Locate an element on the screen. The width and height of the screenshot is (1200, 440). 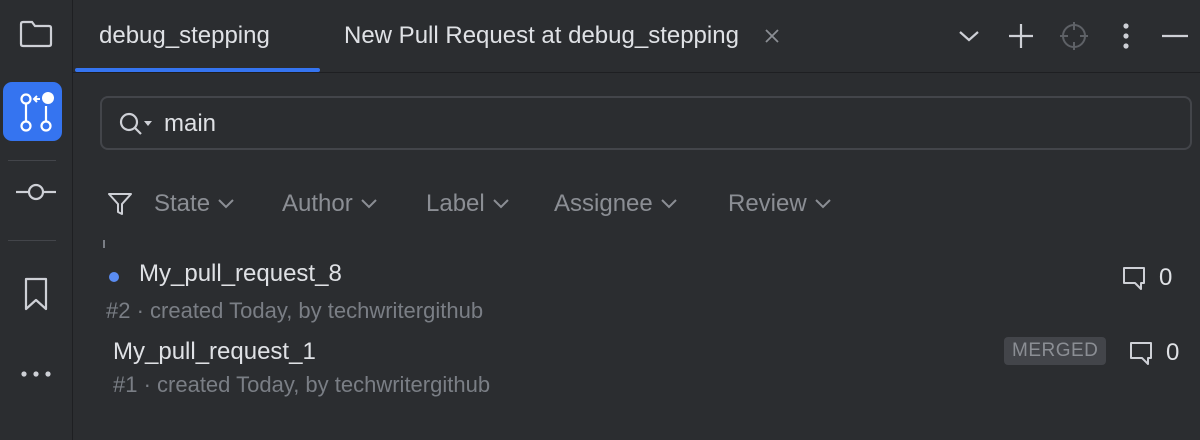
more-tools-button is located at coordinates (36, 374).